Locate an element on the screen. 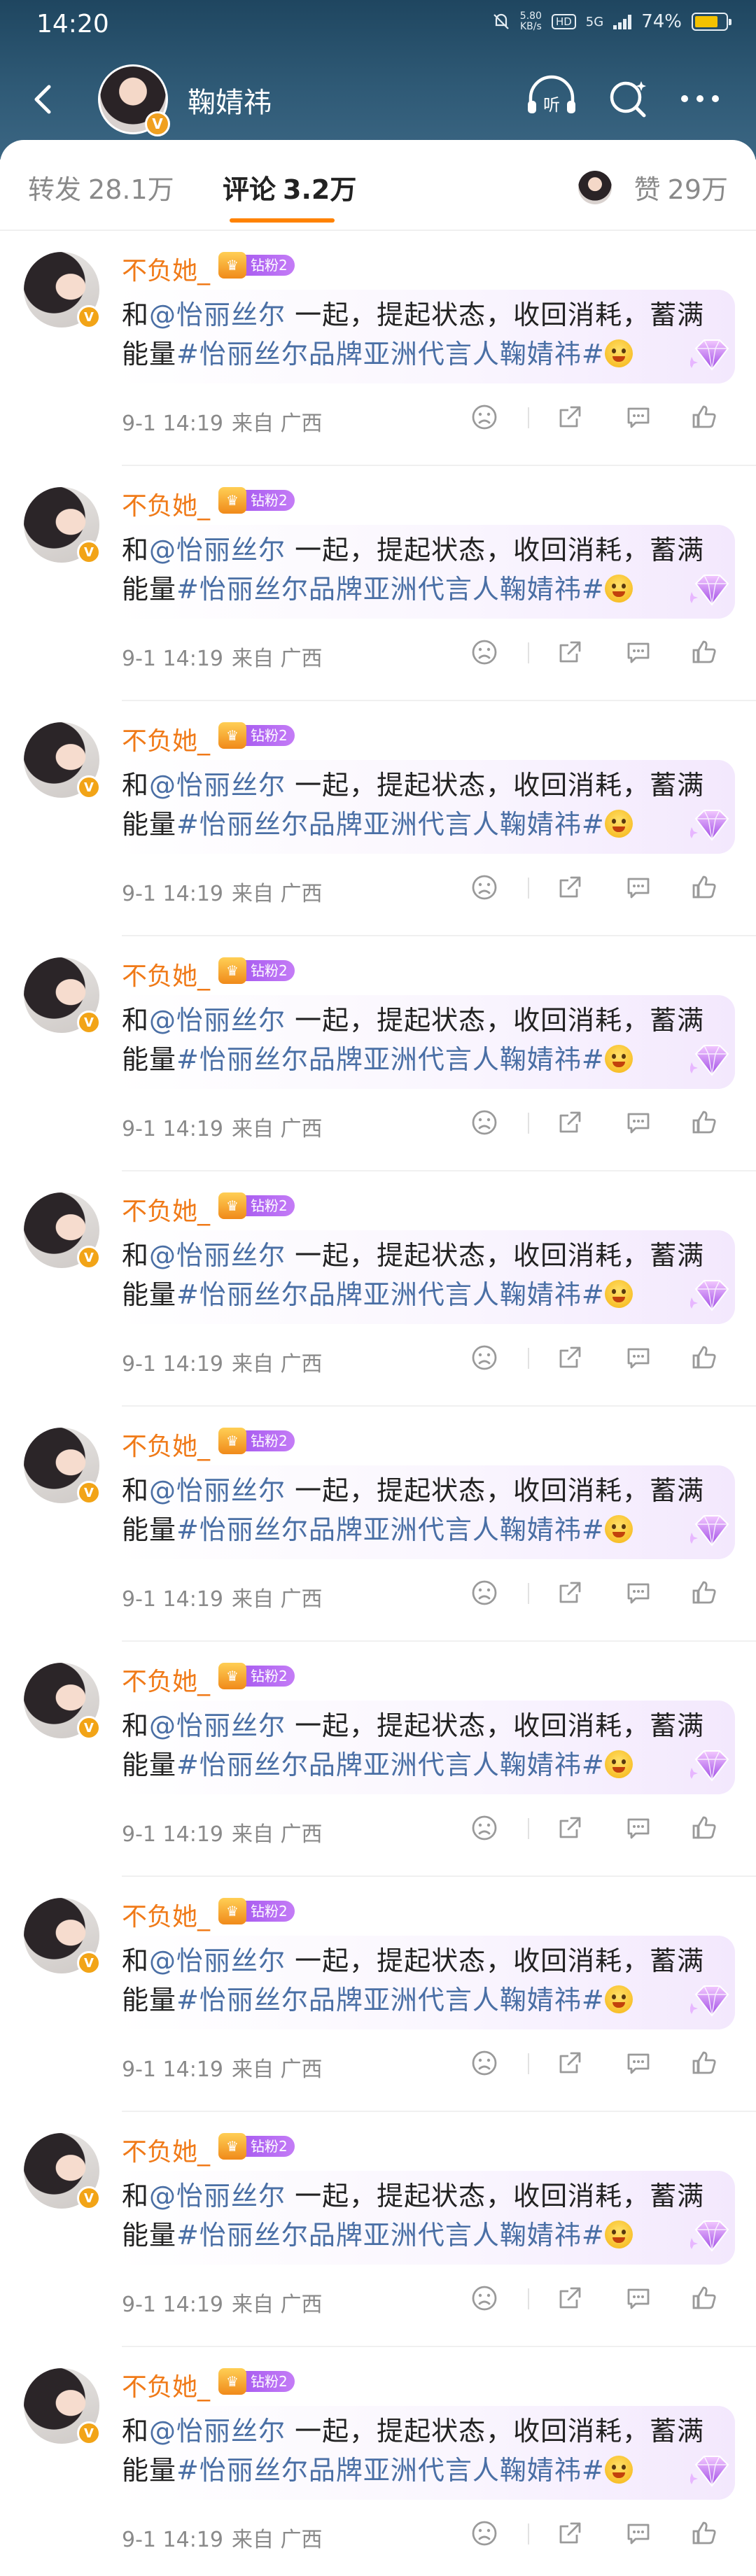 The image size is (756, 2576). tab-repost: 转发 28.1万 is located at coordinates (101, 187).